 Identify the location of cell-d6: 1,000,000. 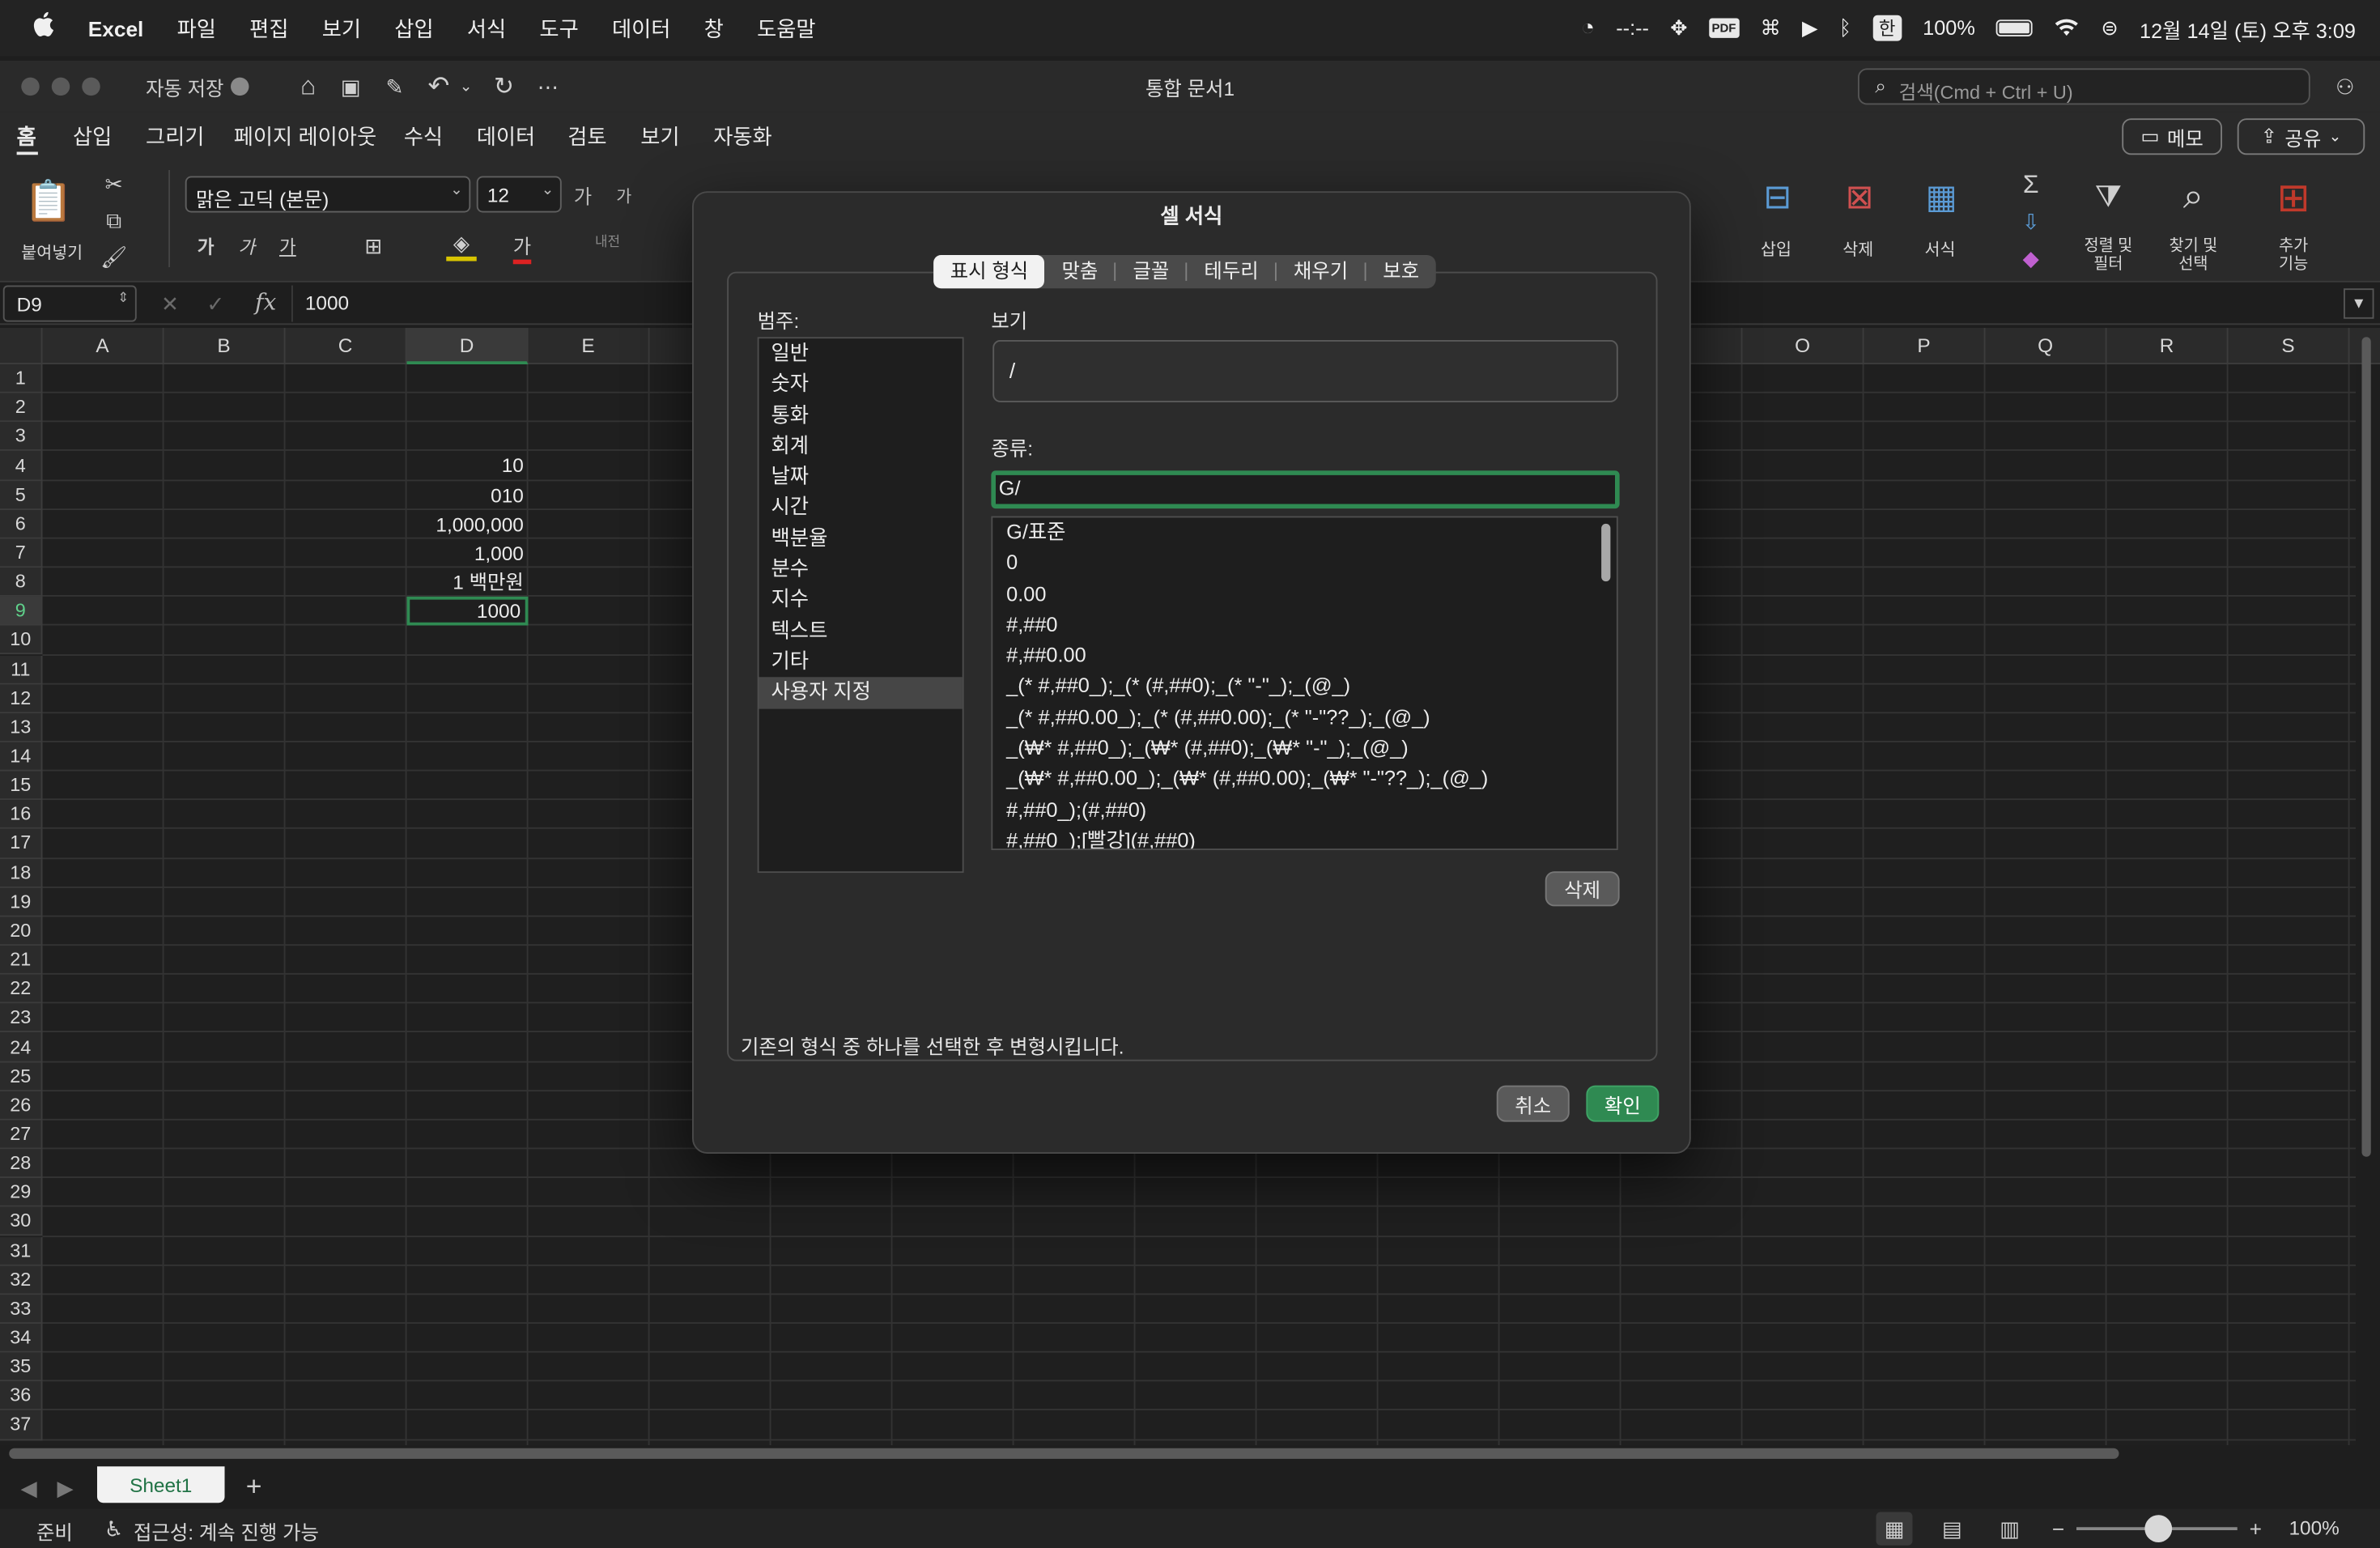
(468, 524).